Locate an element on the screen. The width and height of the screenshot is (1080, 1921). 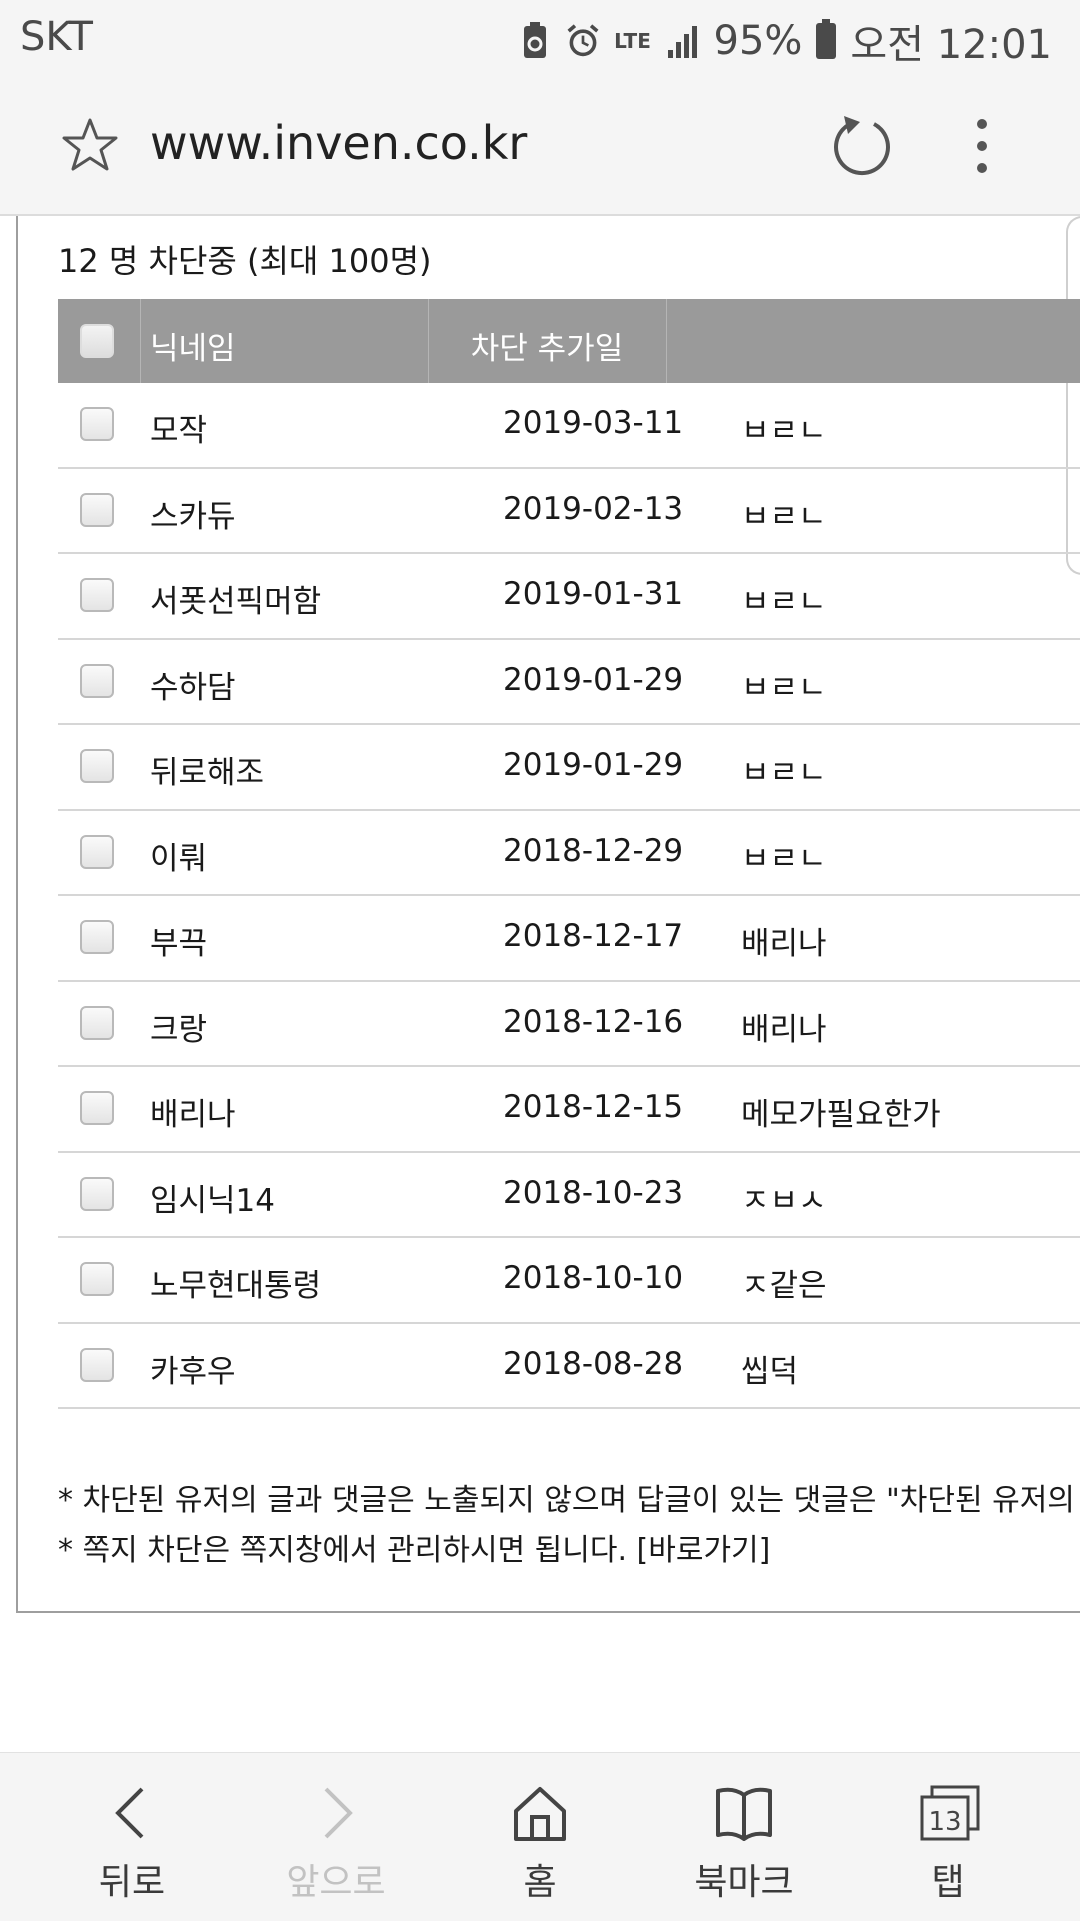
table-row: 배리나 2018-12-15 메모가필요한가 is located at coordinates (569, 1110).